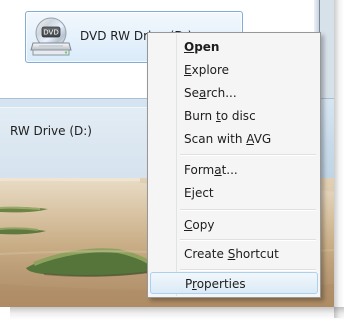  What do you see at coordinates (199, 225) in the screenshot?
I see `menu-item-copy-label: Copy` at bounding box center [199, 225].